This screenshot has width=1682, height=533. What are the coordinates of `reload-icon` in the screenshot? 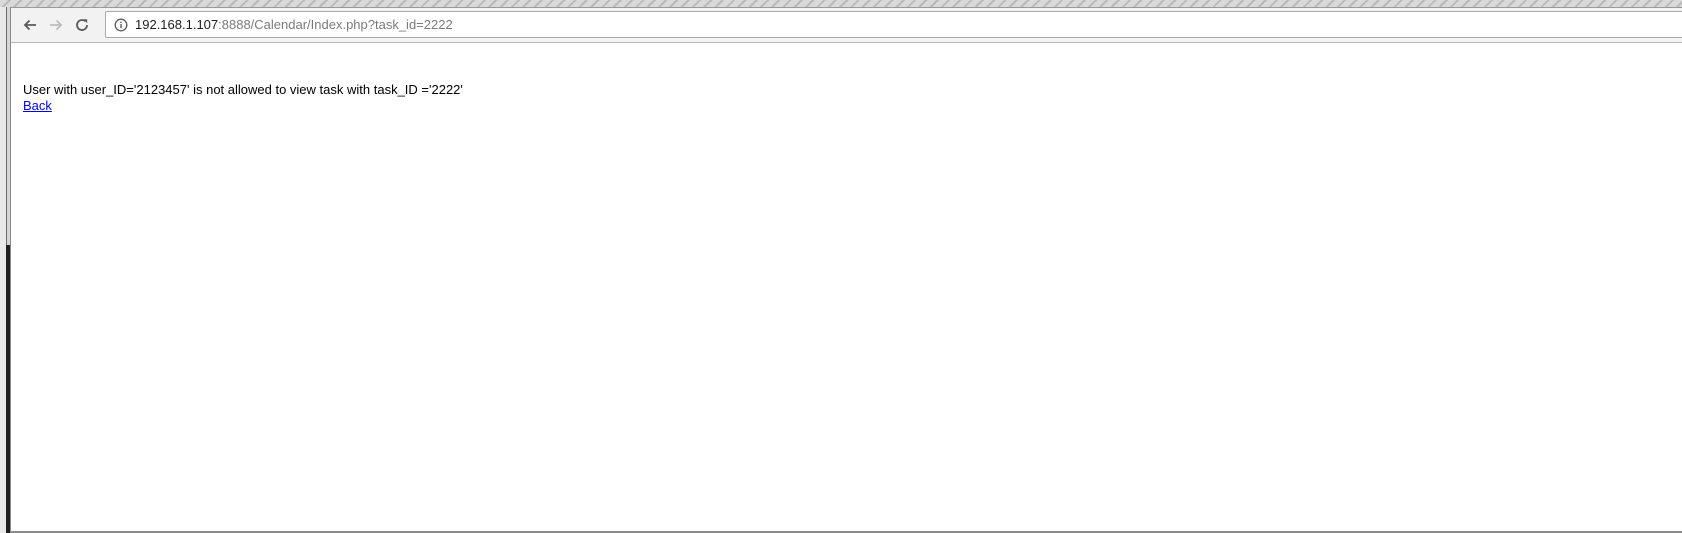 It's located at (82, 25).